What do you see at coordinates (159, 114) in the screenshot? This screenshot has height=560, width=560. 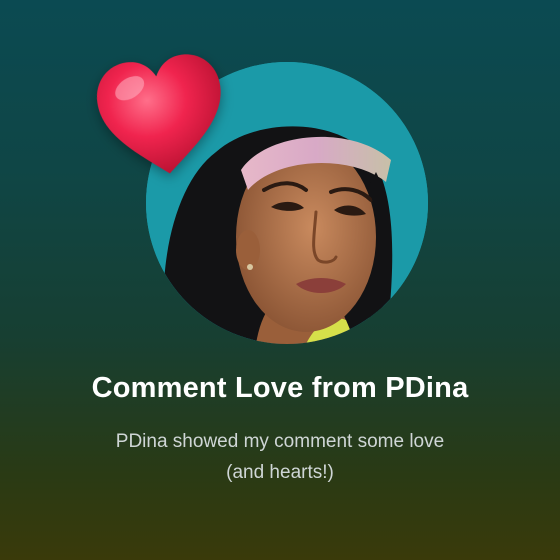 I see `heart-icon` at bounding box center [159, 114].